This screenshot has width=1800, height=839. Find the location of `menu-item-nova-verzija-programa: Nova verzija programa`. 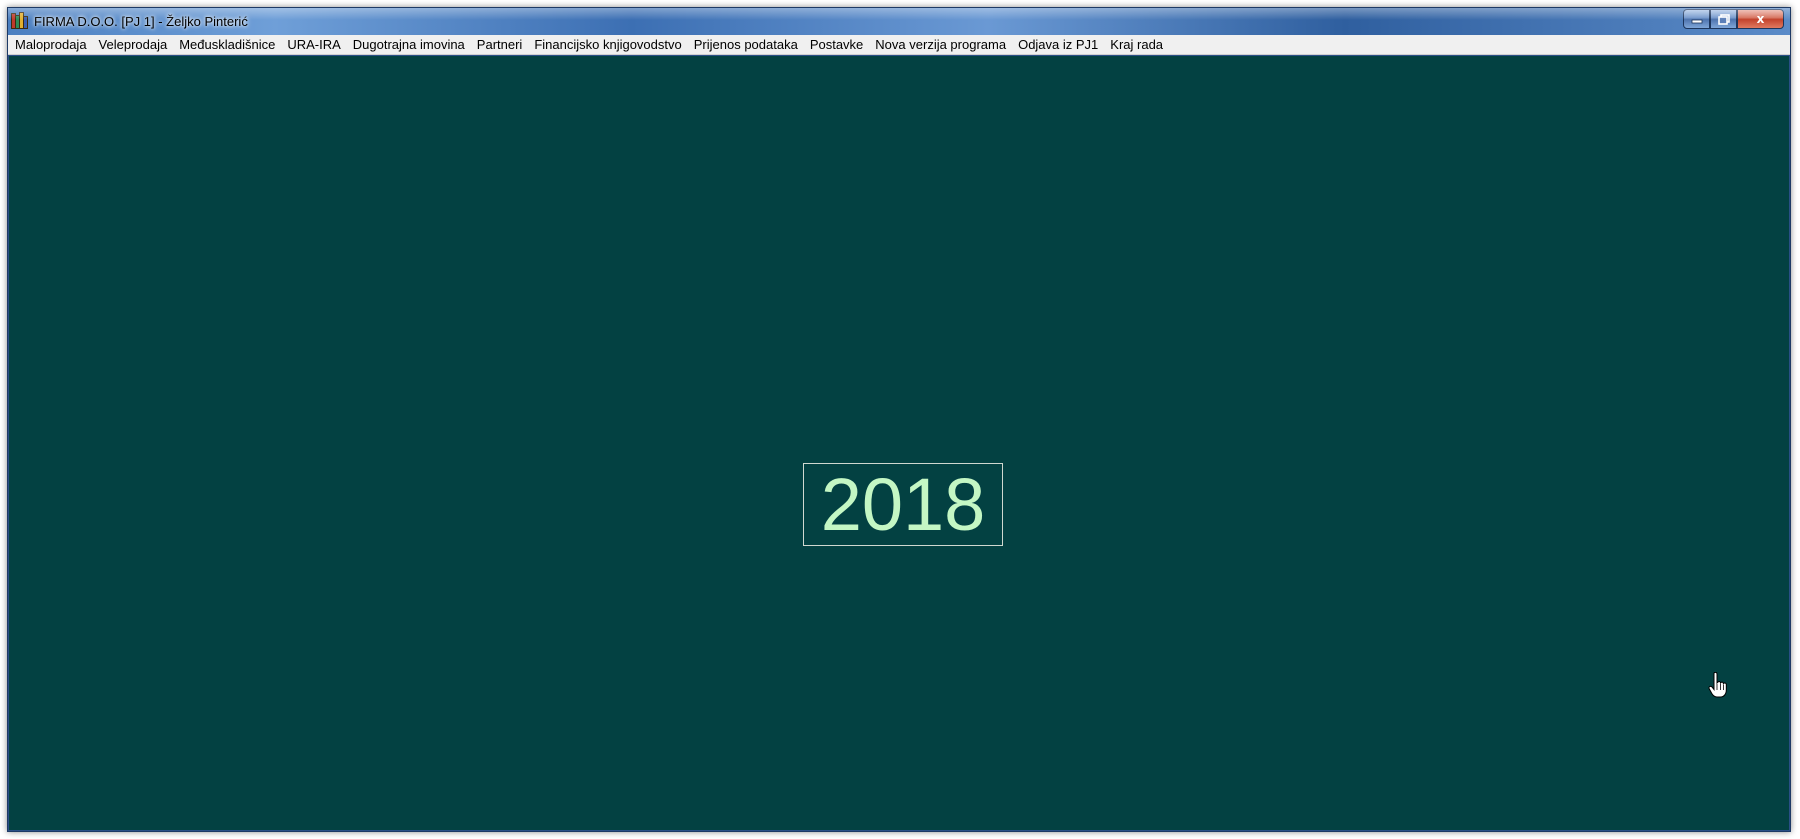

menu-item-nova-verzija-programa: Nova verzija programa is located at coordinates (940, 45).